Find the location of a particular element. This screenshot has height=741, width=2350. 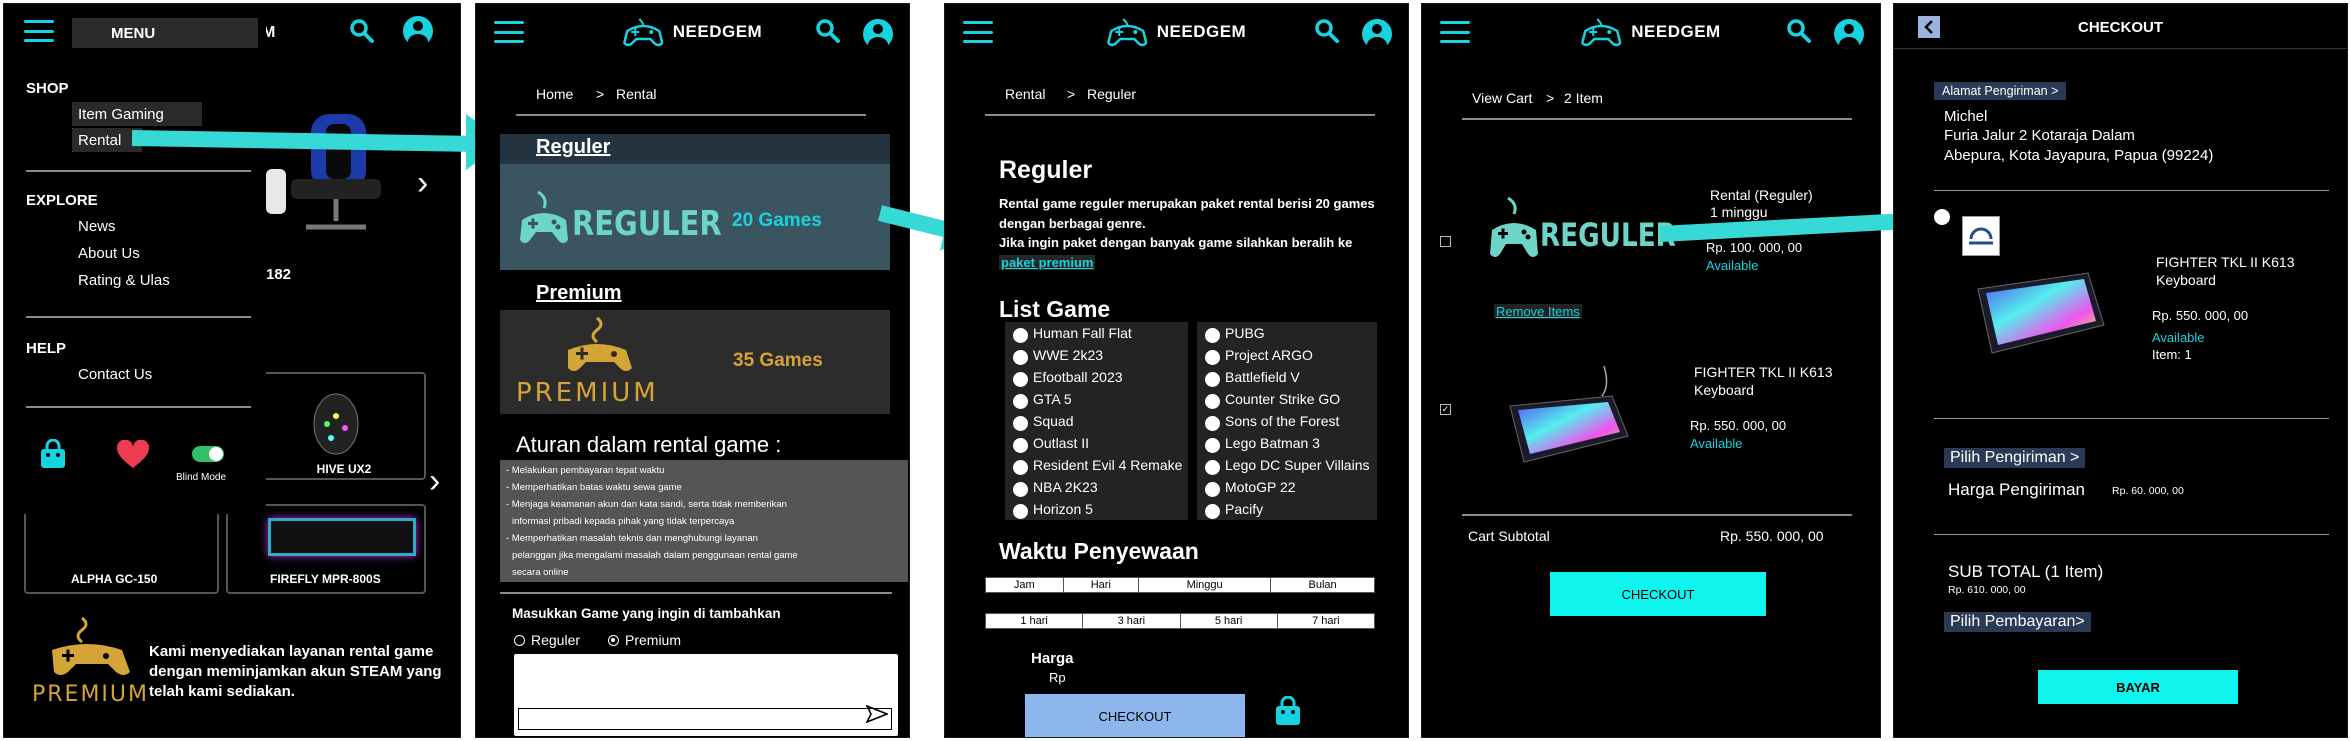

remove-items-link: Remove Items is located at coordinates (1538, 311).